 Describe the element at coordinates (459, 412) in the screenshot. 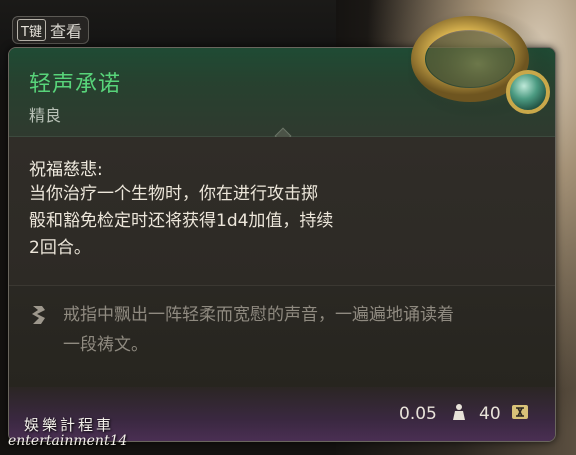

I see `weight-icon` at that location.